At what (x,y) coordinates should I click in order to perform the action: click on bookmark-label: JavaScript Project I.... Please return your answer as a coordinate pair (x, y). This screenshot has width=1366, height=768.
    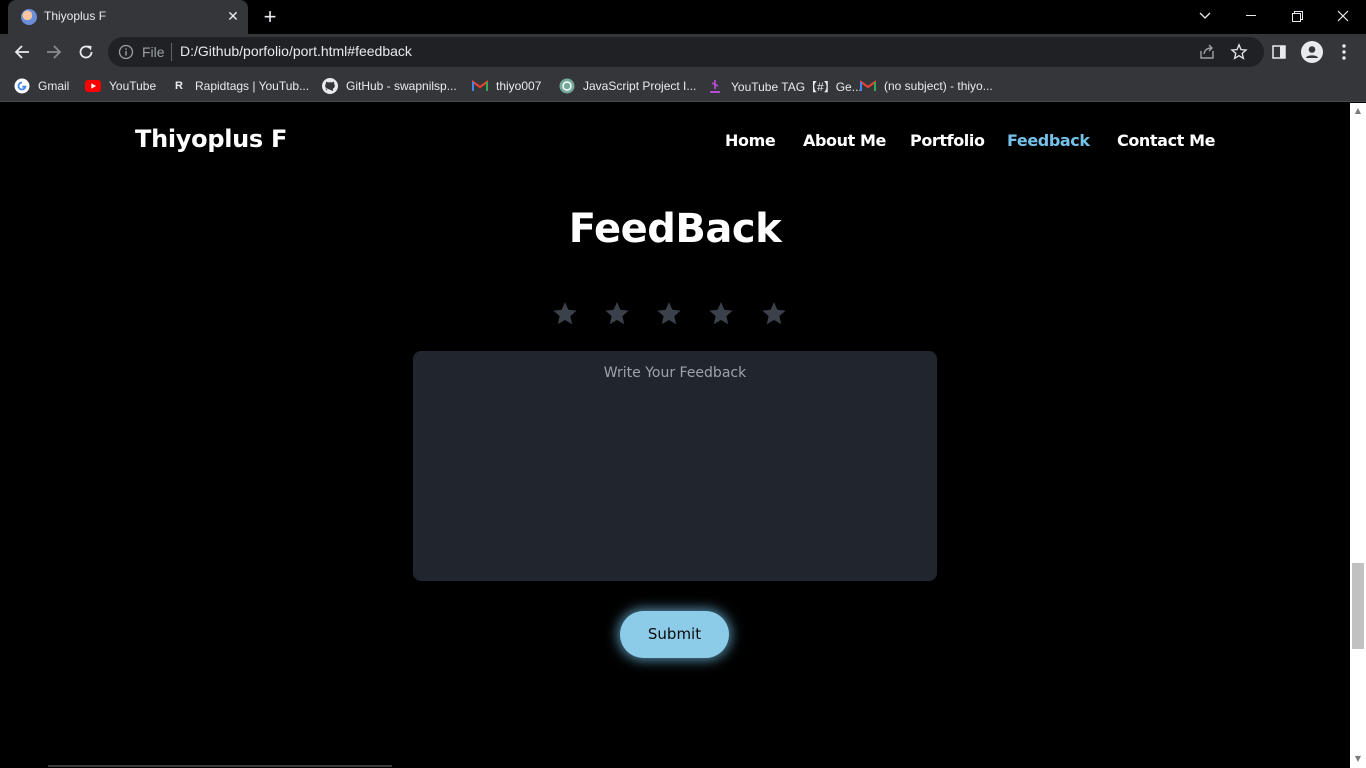
    Looking at the image, I should click on (640, 86).